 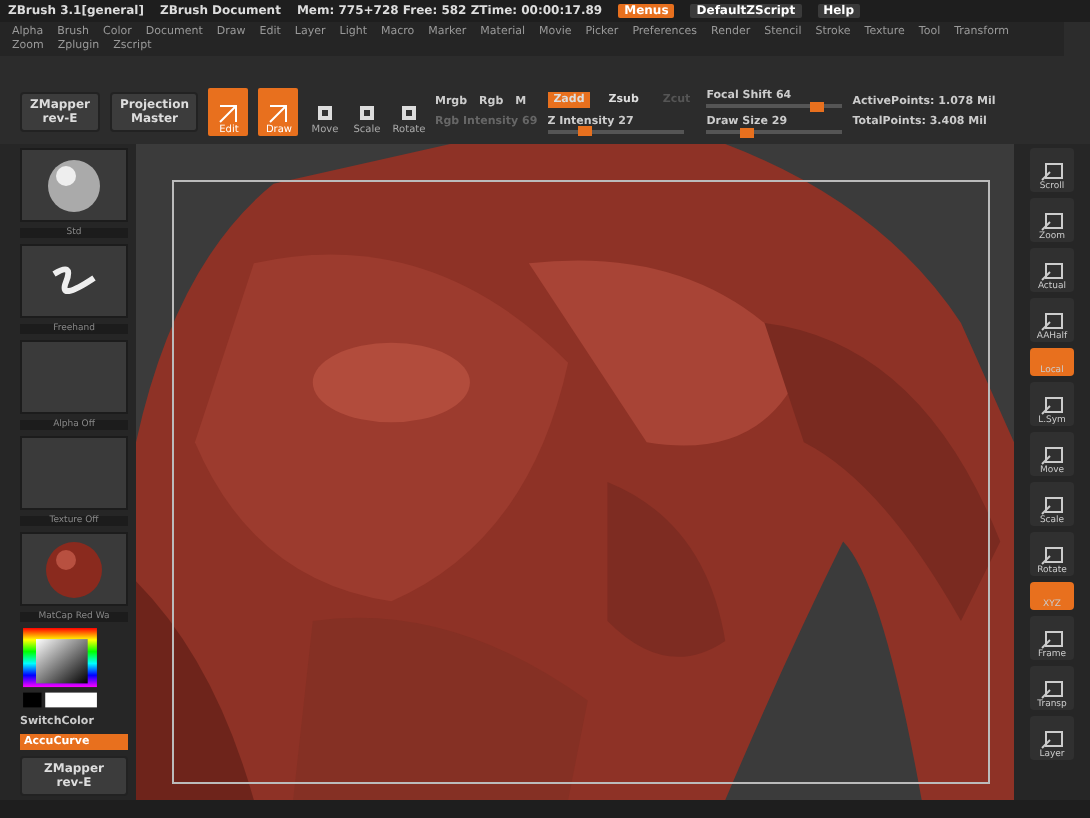 I want to click on sphere-icon, so click(x=74, y=185).